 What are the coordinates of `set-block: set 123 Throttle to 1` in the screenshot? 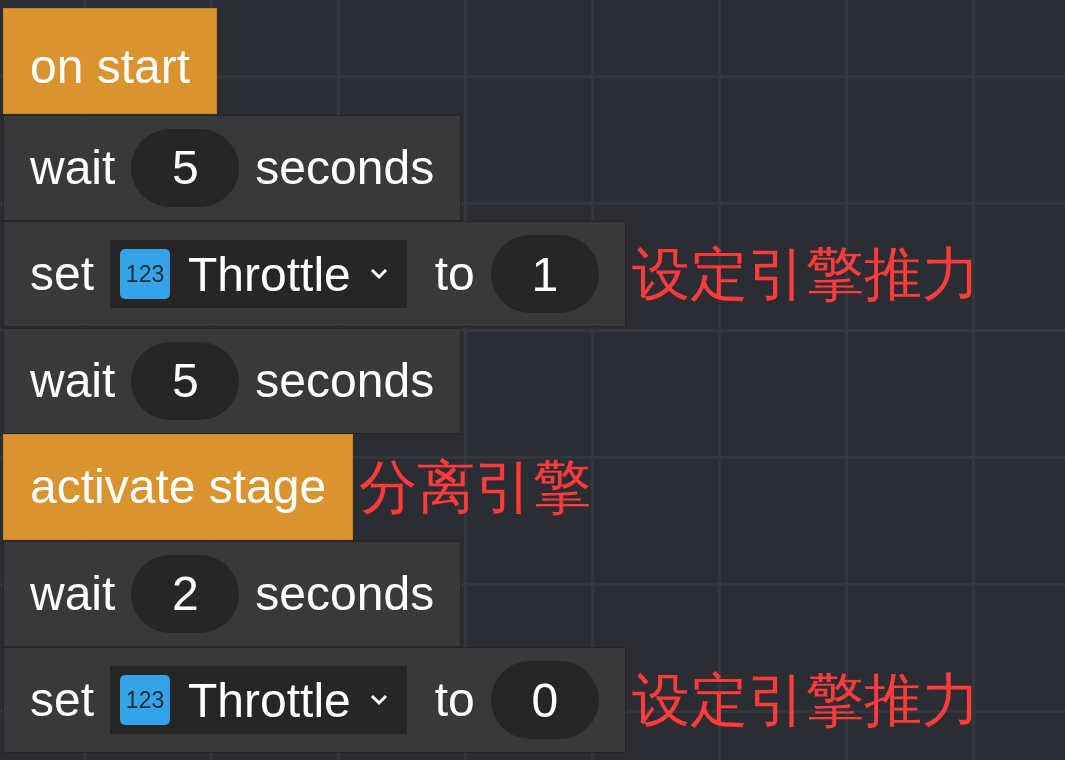 It's located at (314, 274).